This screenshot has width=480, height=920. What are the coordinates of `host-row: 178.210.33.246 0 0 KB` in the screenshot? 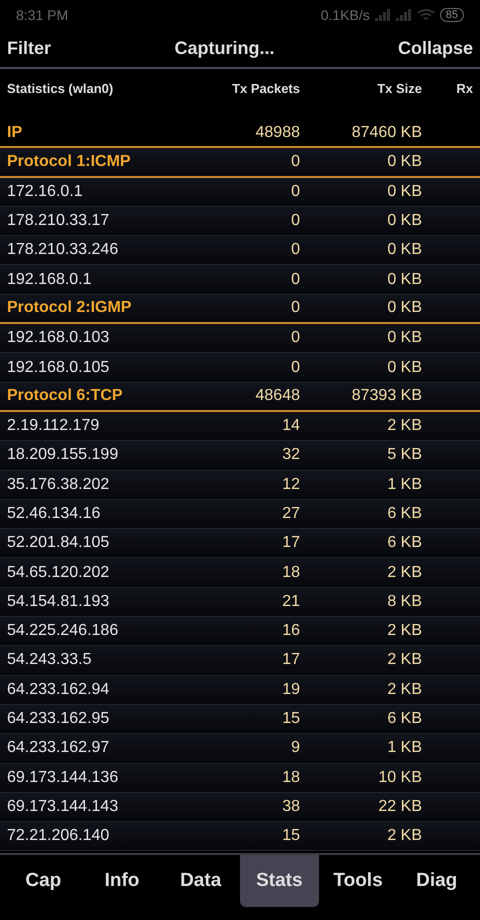 It's located at (240, 251).